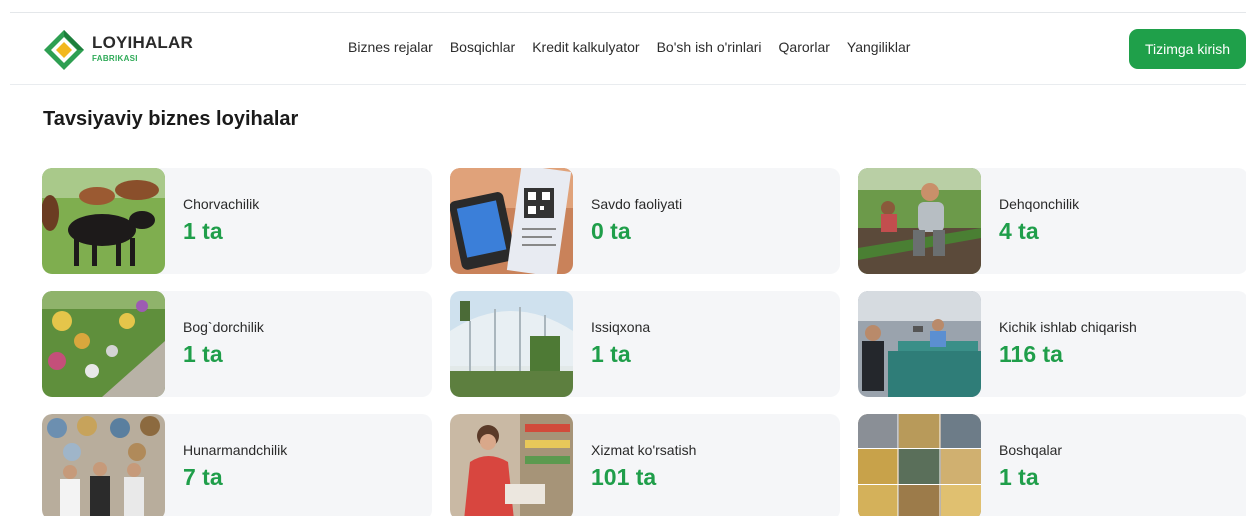  Describe the element at coordinates (804, 47) in the screenshot. I see `nav-link-qarorlar: Qarorlar` at that location.